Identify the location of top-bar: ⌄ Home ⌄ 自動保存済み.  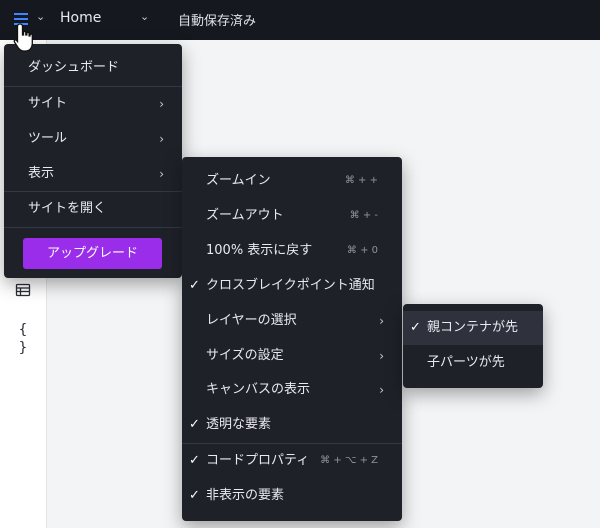
(300, 20).